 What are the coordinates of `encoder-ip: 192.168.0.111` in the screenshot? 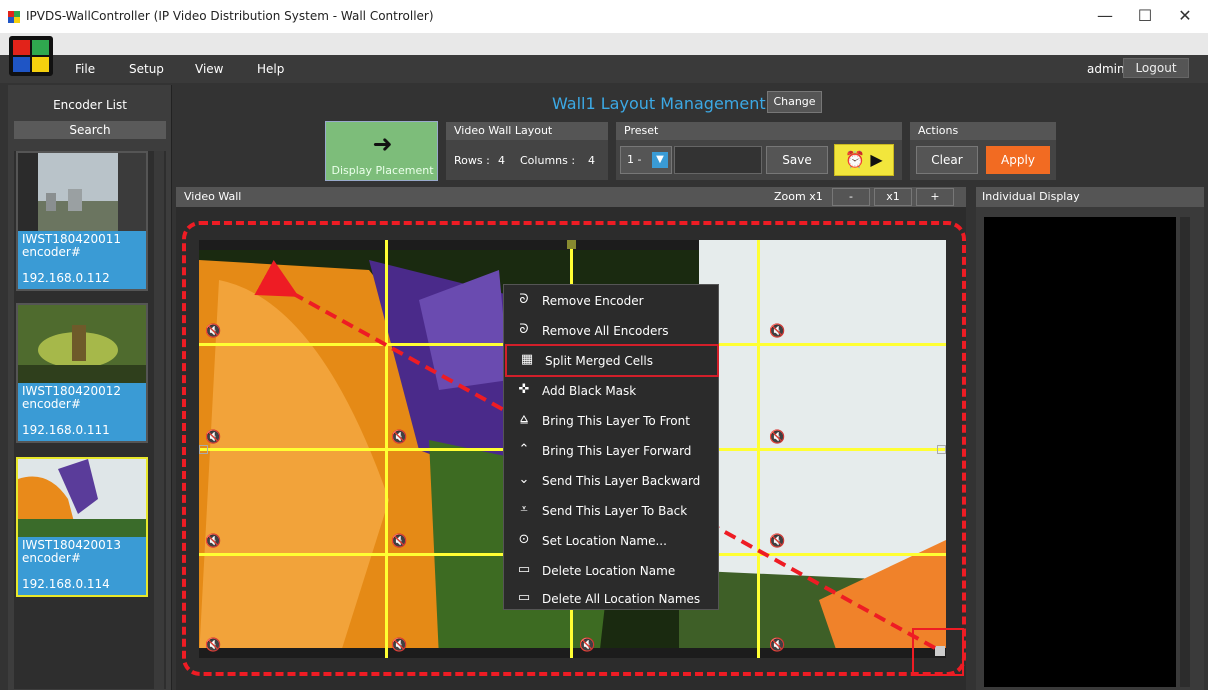 It's located at (66, 430).